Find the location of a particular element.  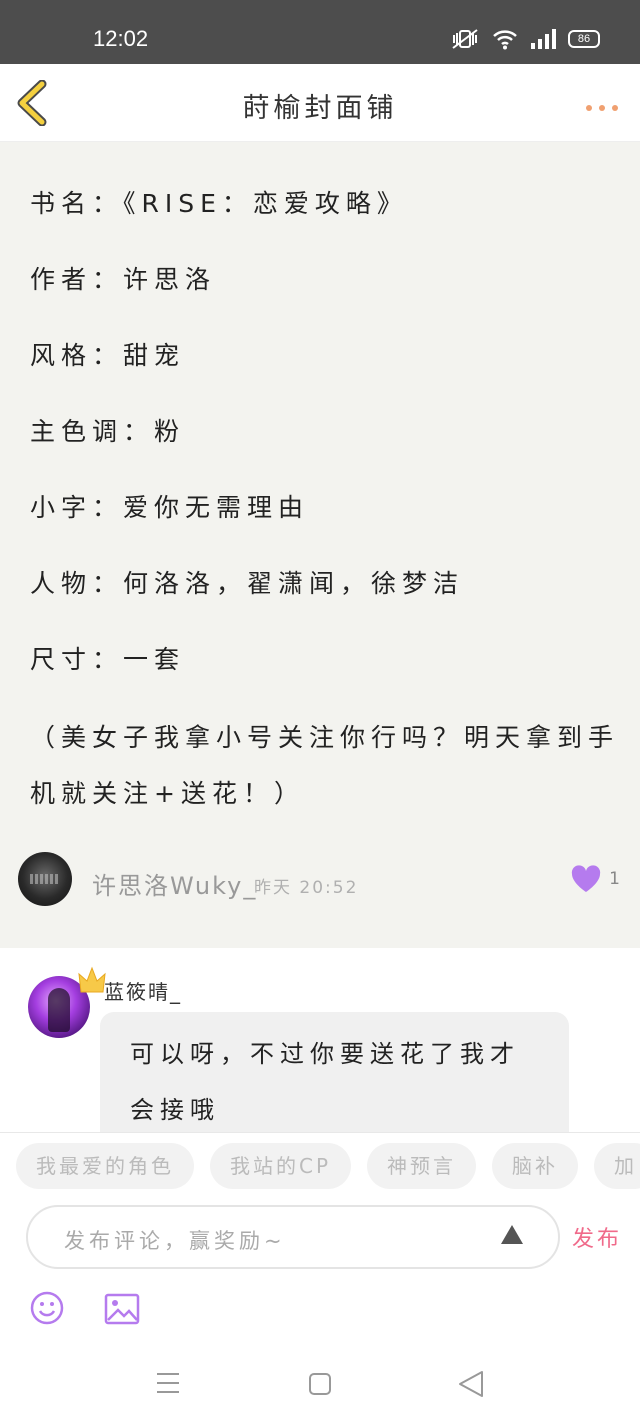

wifi-icon is located at coordinates (505, 39).